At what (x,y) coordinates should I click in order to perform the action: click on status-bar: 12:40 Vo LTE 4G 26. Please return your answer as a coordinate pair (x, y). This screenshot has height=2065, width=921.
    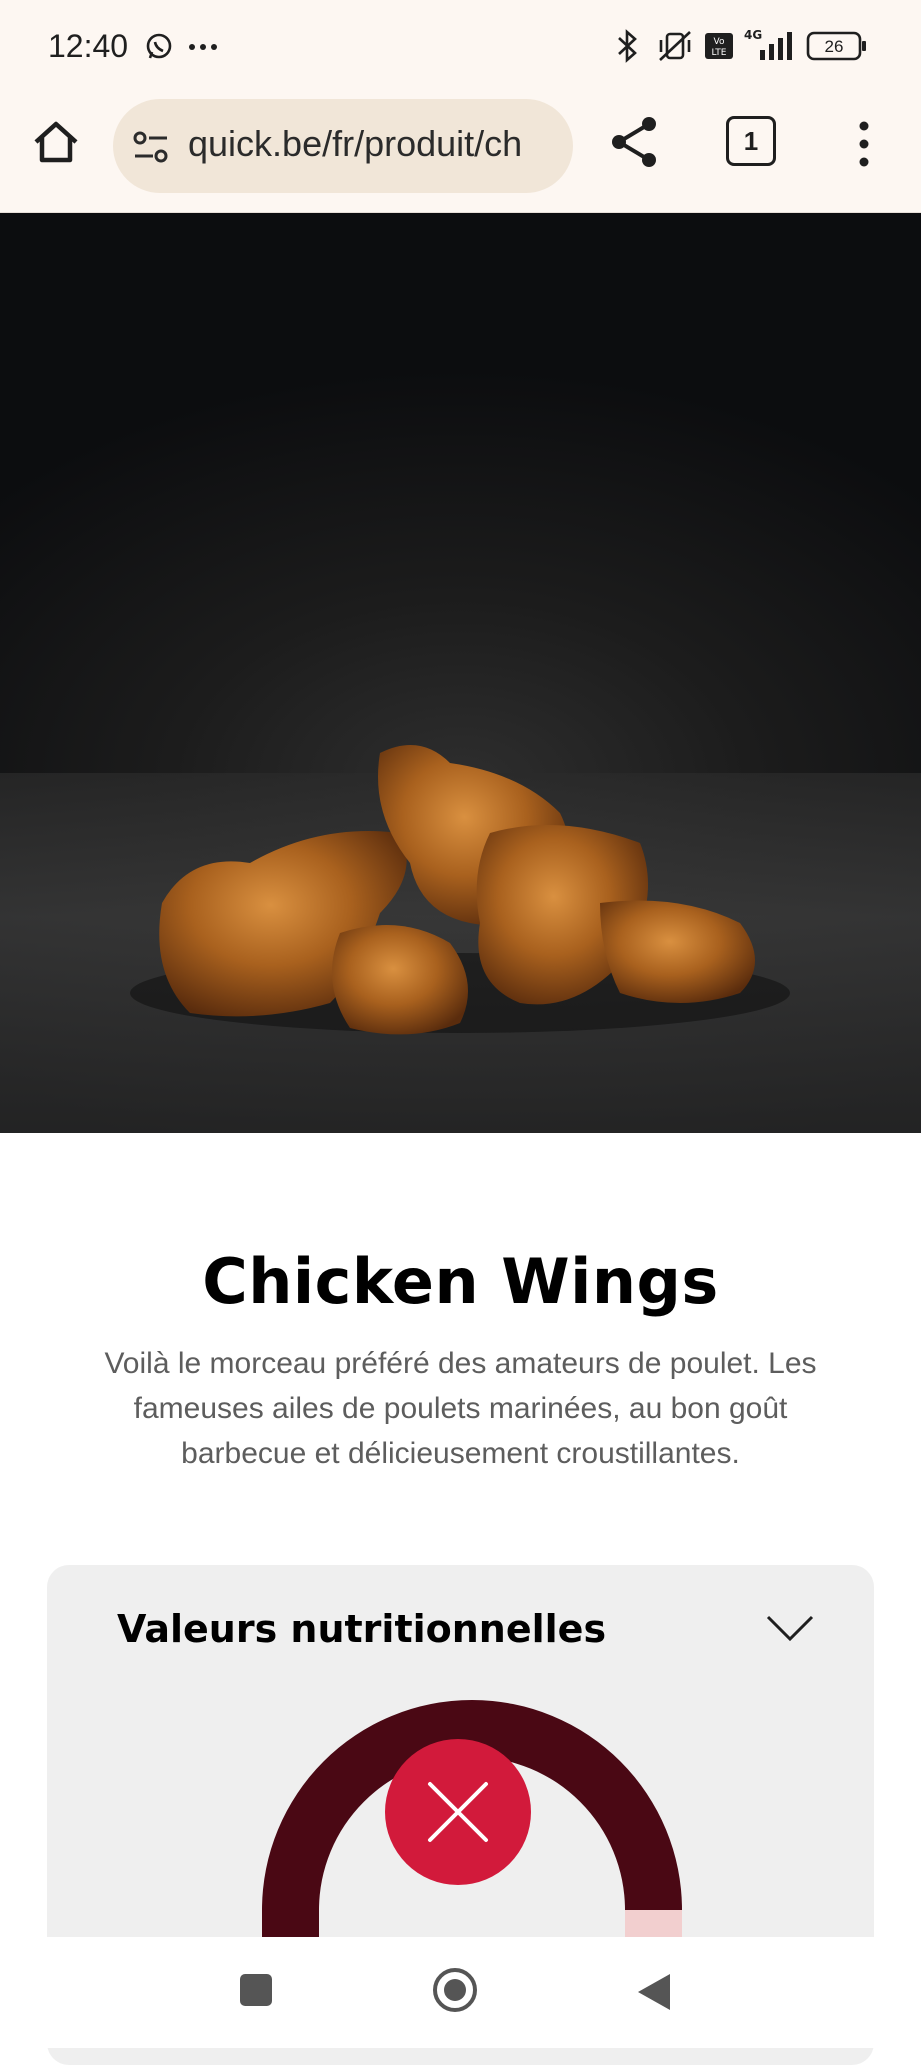
    Looking at the image, I should click on (460, 46).